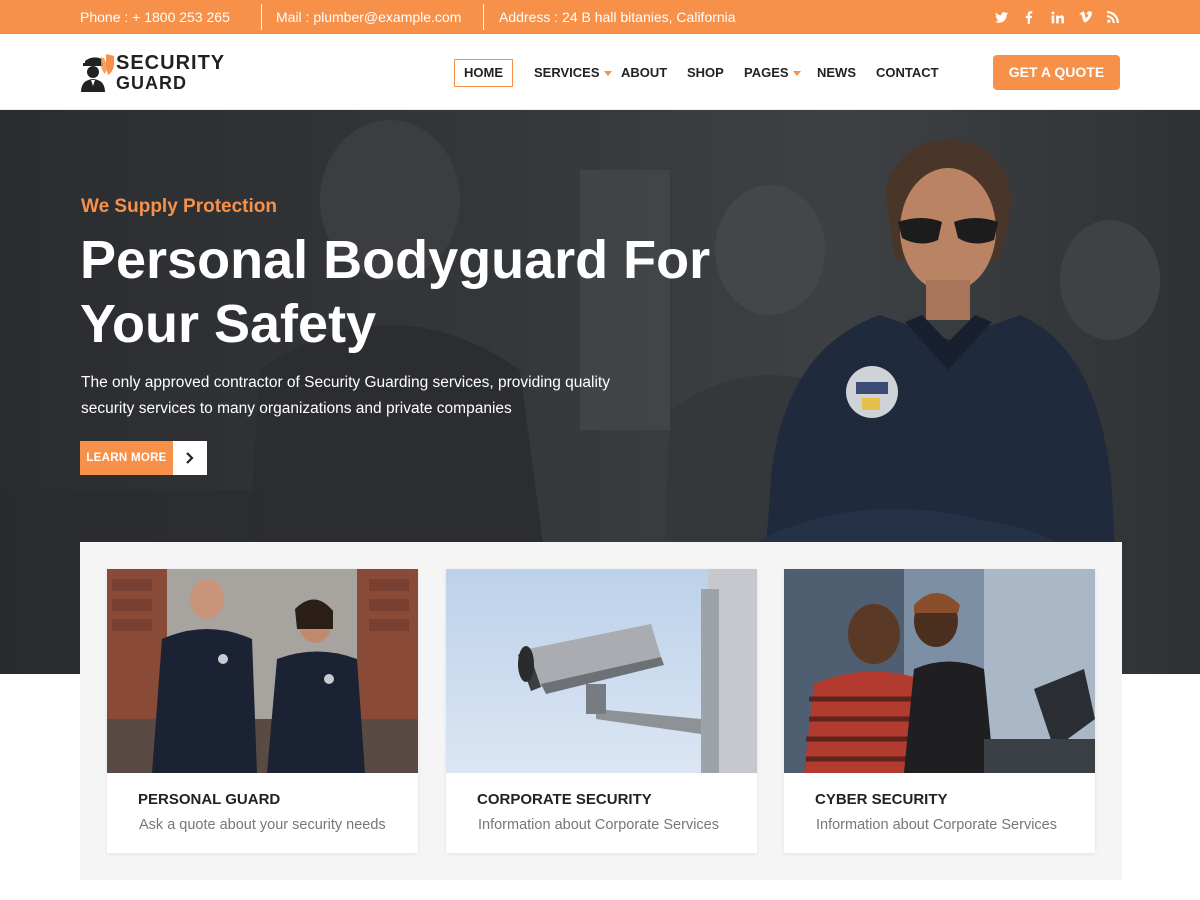 This screenshot has height=900, width=1200. Describe the element at coordinates (836, 73) in the screenshot. I see `nav-news: NEWS` at that location.